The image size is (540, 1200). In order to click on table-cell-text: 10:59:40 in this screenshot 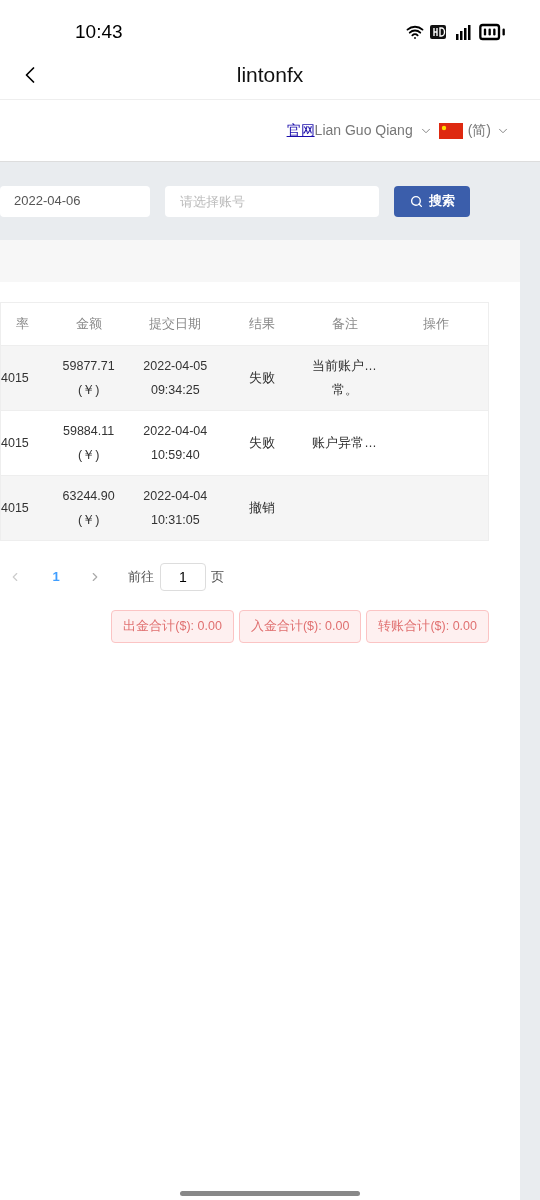, I will do `click(175, 455)`.